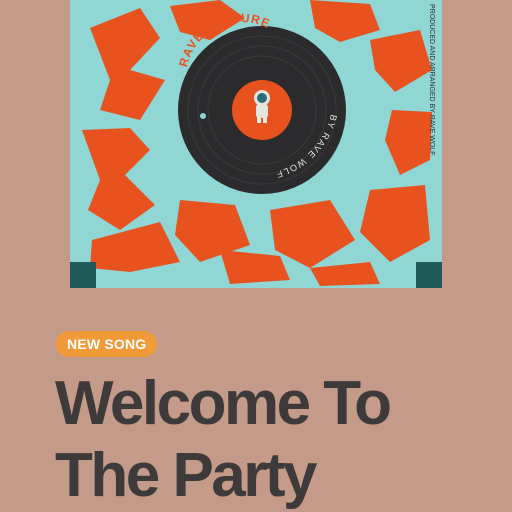 The height and width of the screenshot is (512, 512). What do you see at coordinates (83, 275) in the screenshot?
I see `corner-block-left` at bounding box center [83, 275].